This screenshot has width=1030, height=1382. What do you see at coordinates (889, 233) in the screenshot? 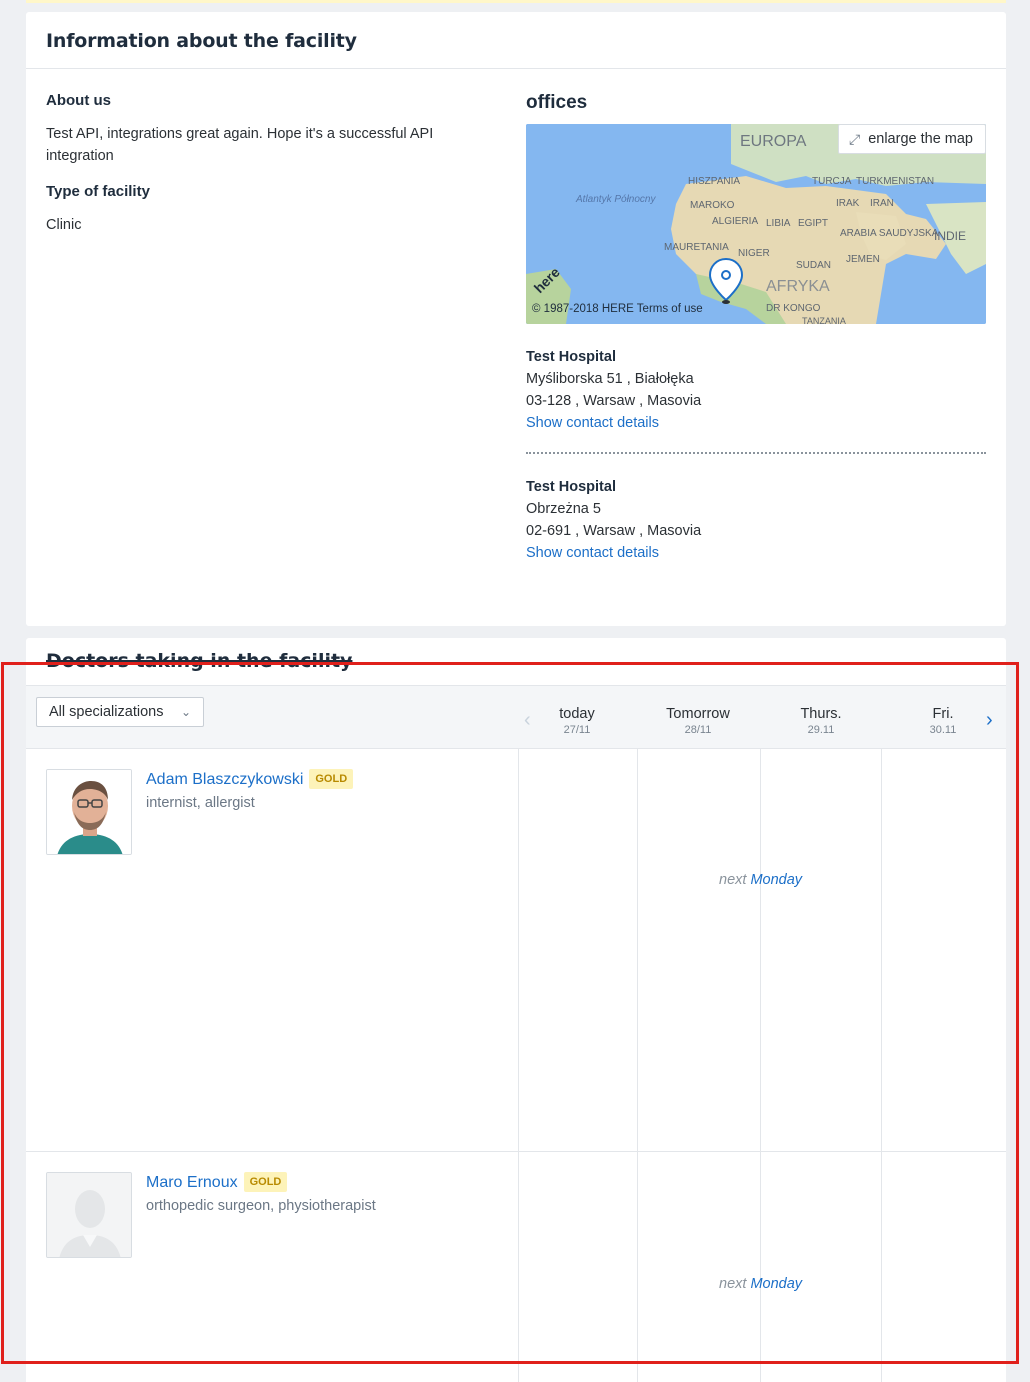
I see `map-label-saudi: ARABIA SAUDYJSKA` at bounding box center [889, 233].